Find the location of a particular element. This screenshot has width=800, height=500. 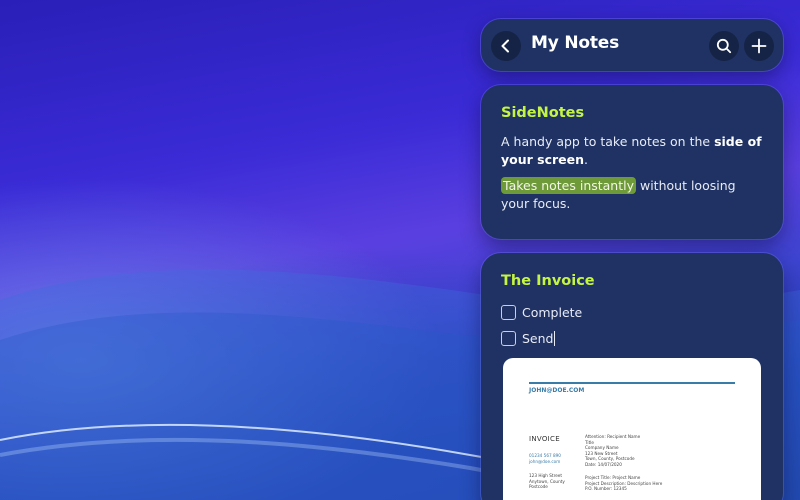

notes-header: My Notes is located at coordinates (632, 45).